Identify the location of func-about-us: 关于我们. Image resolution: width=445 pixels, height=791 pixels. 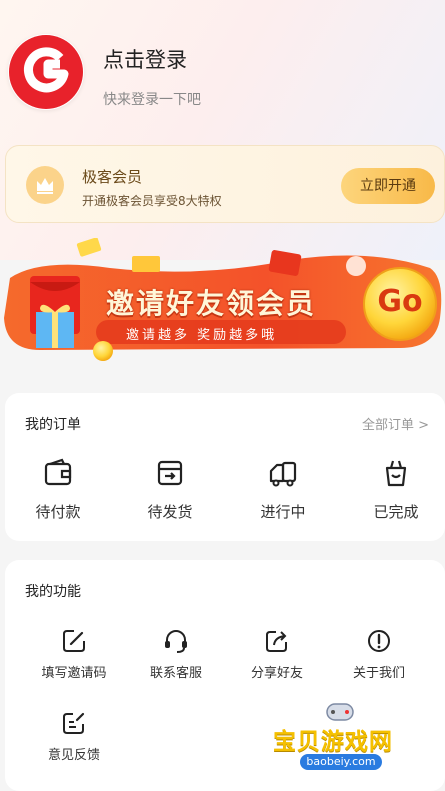
(379, 654).